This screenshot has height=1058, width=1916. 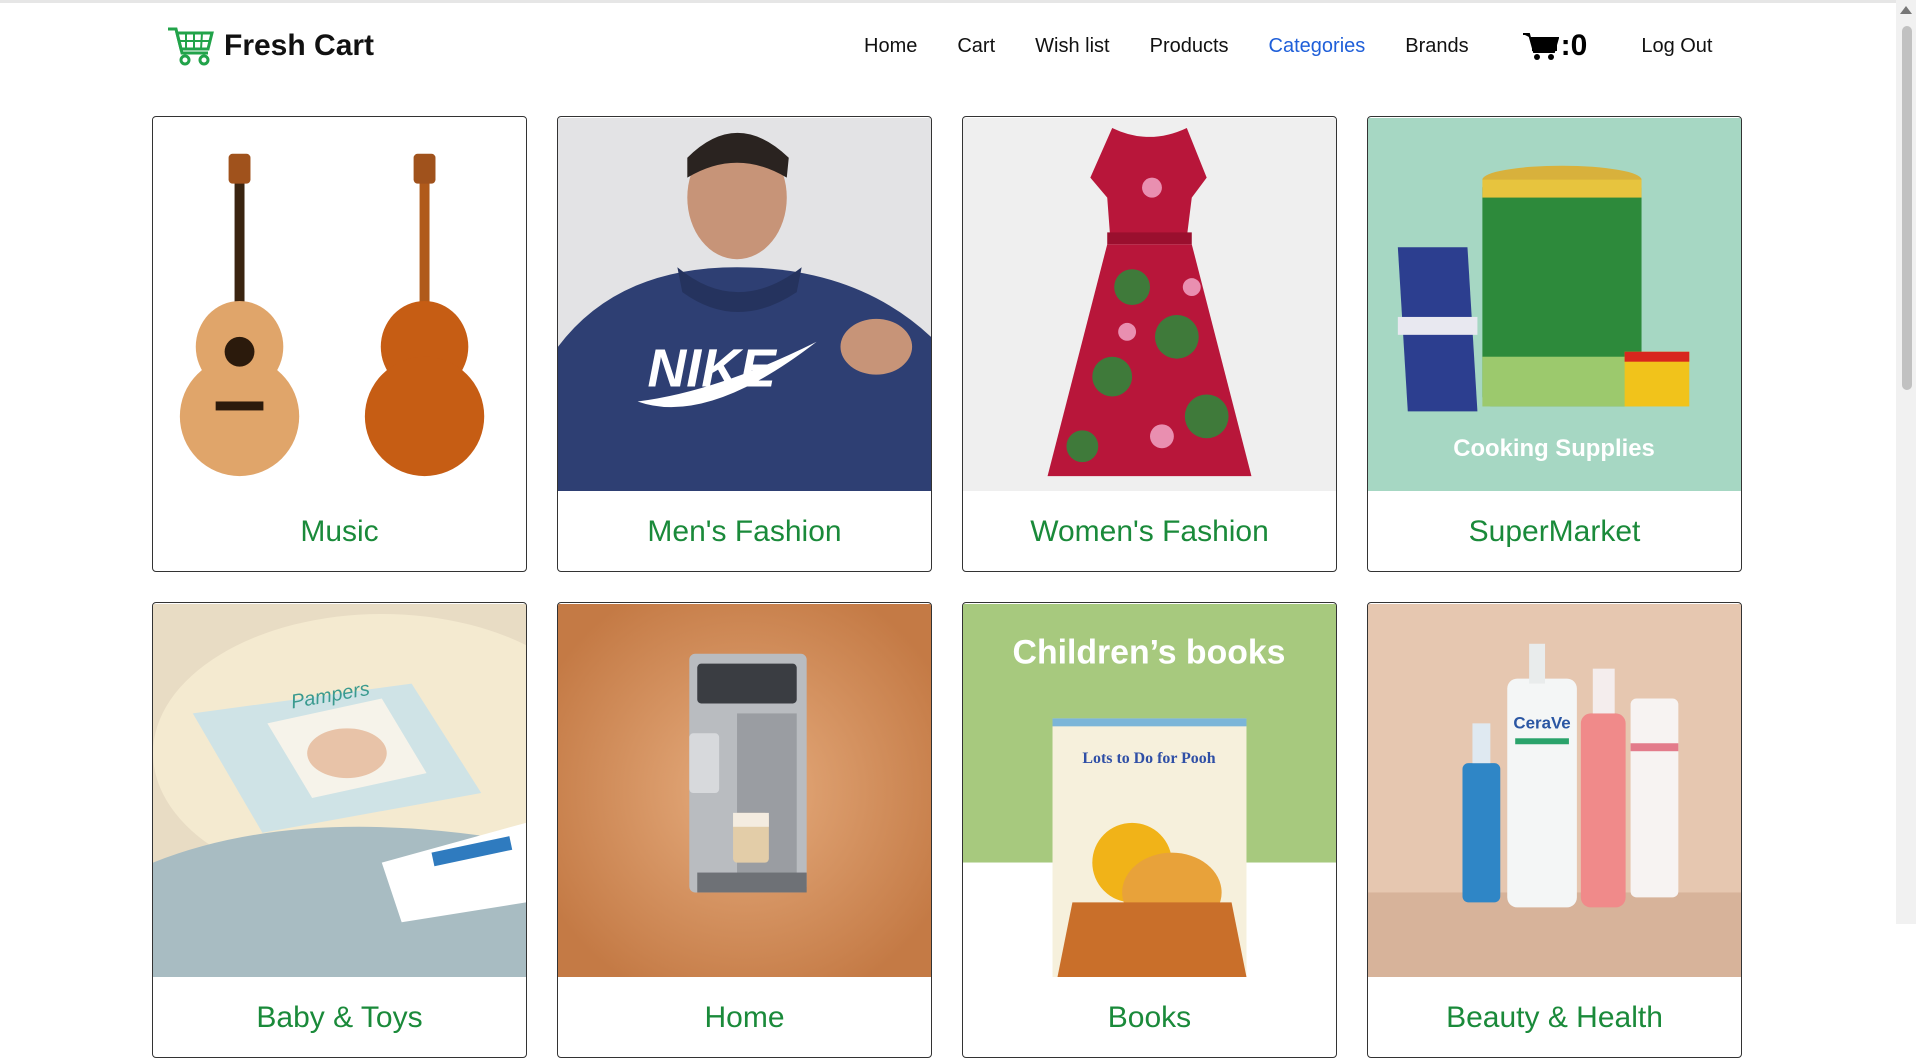 I want to click on category-card-home: Home, so click(x=744, y=830).